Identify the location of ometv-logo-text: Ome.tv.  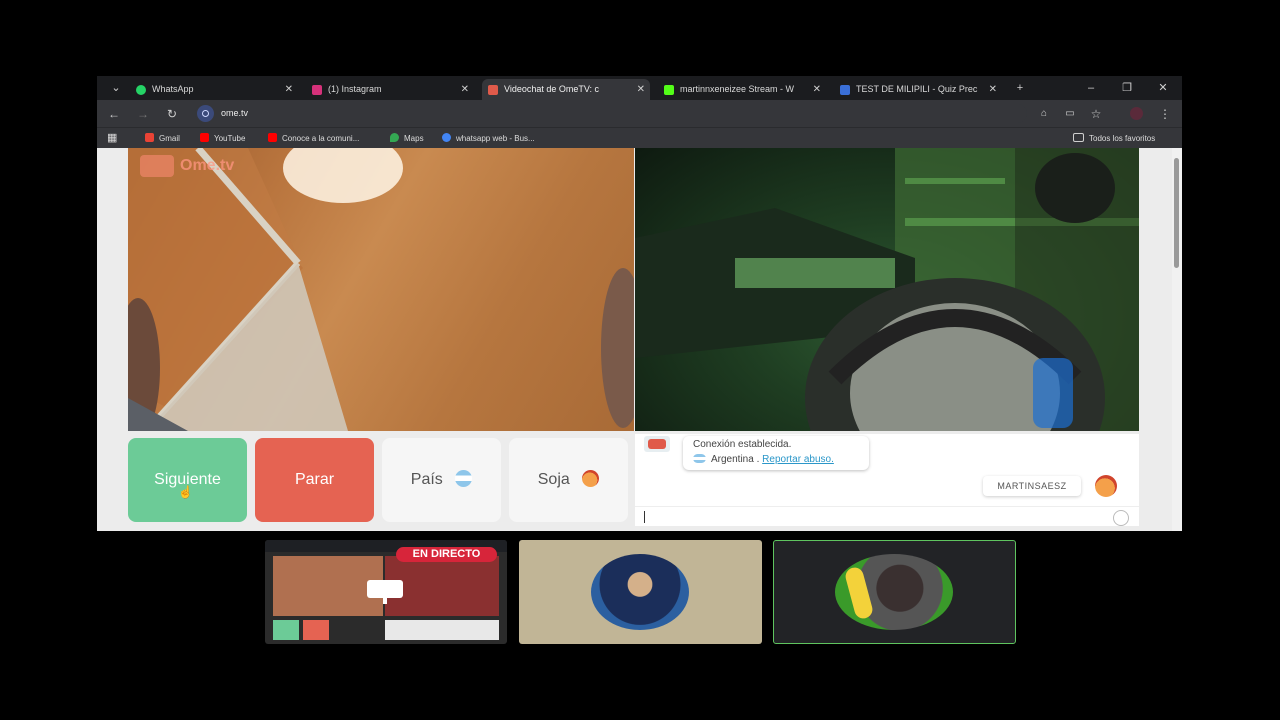
(207, 165).